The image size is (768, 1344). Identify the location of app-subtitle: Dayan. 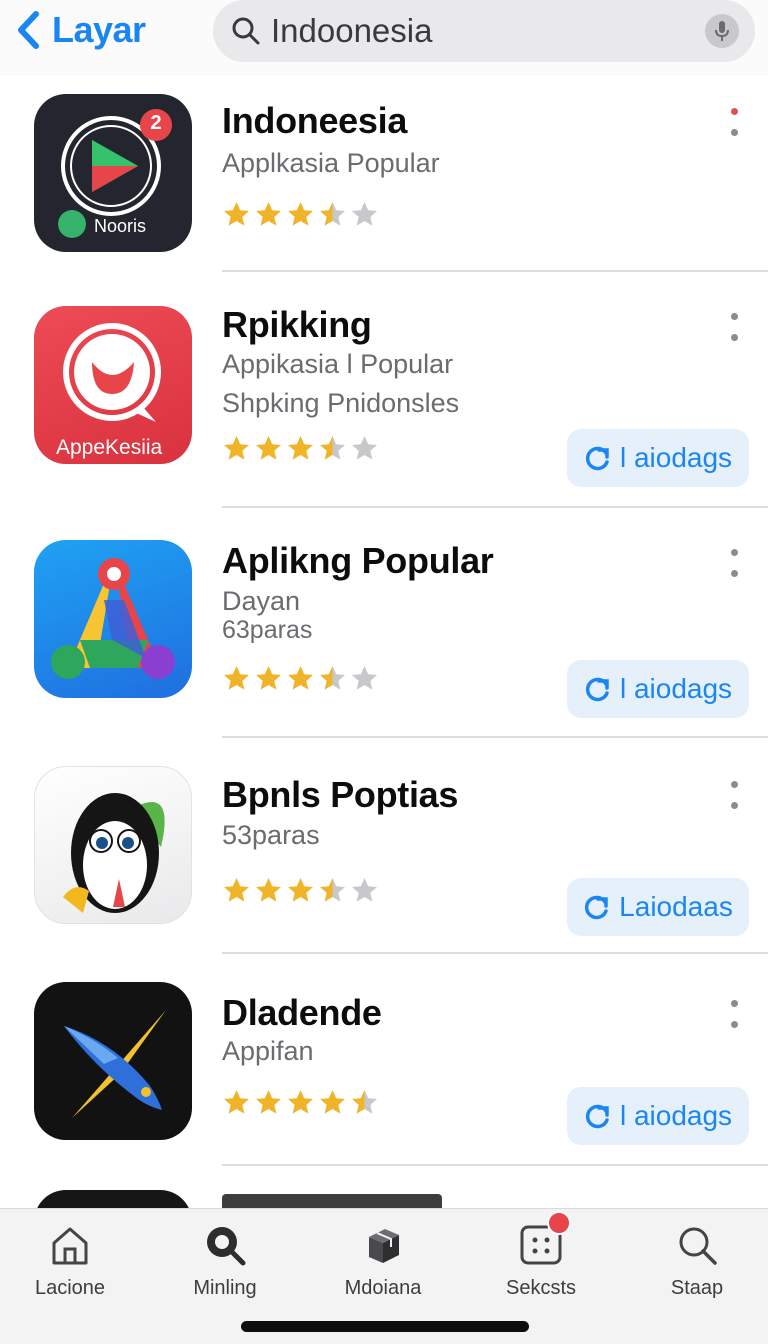
(261, 601).